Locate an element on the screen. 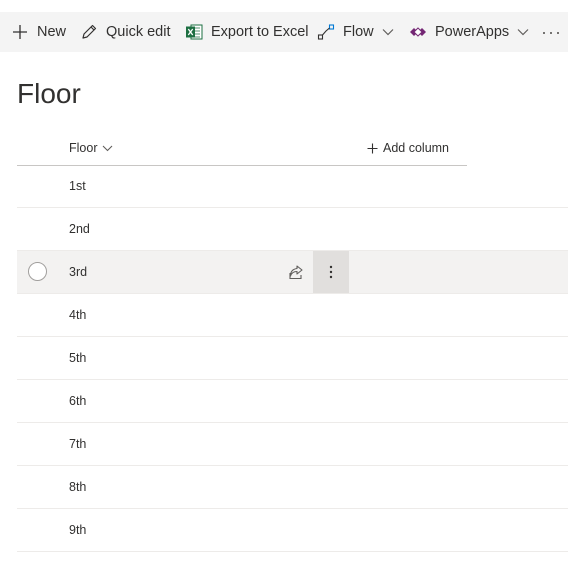 The width and height of the screenshot is (568, 564). table-row: 2nd is located at coordinates (292, 229).